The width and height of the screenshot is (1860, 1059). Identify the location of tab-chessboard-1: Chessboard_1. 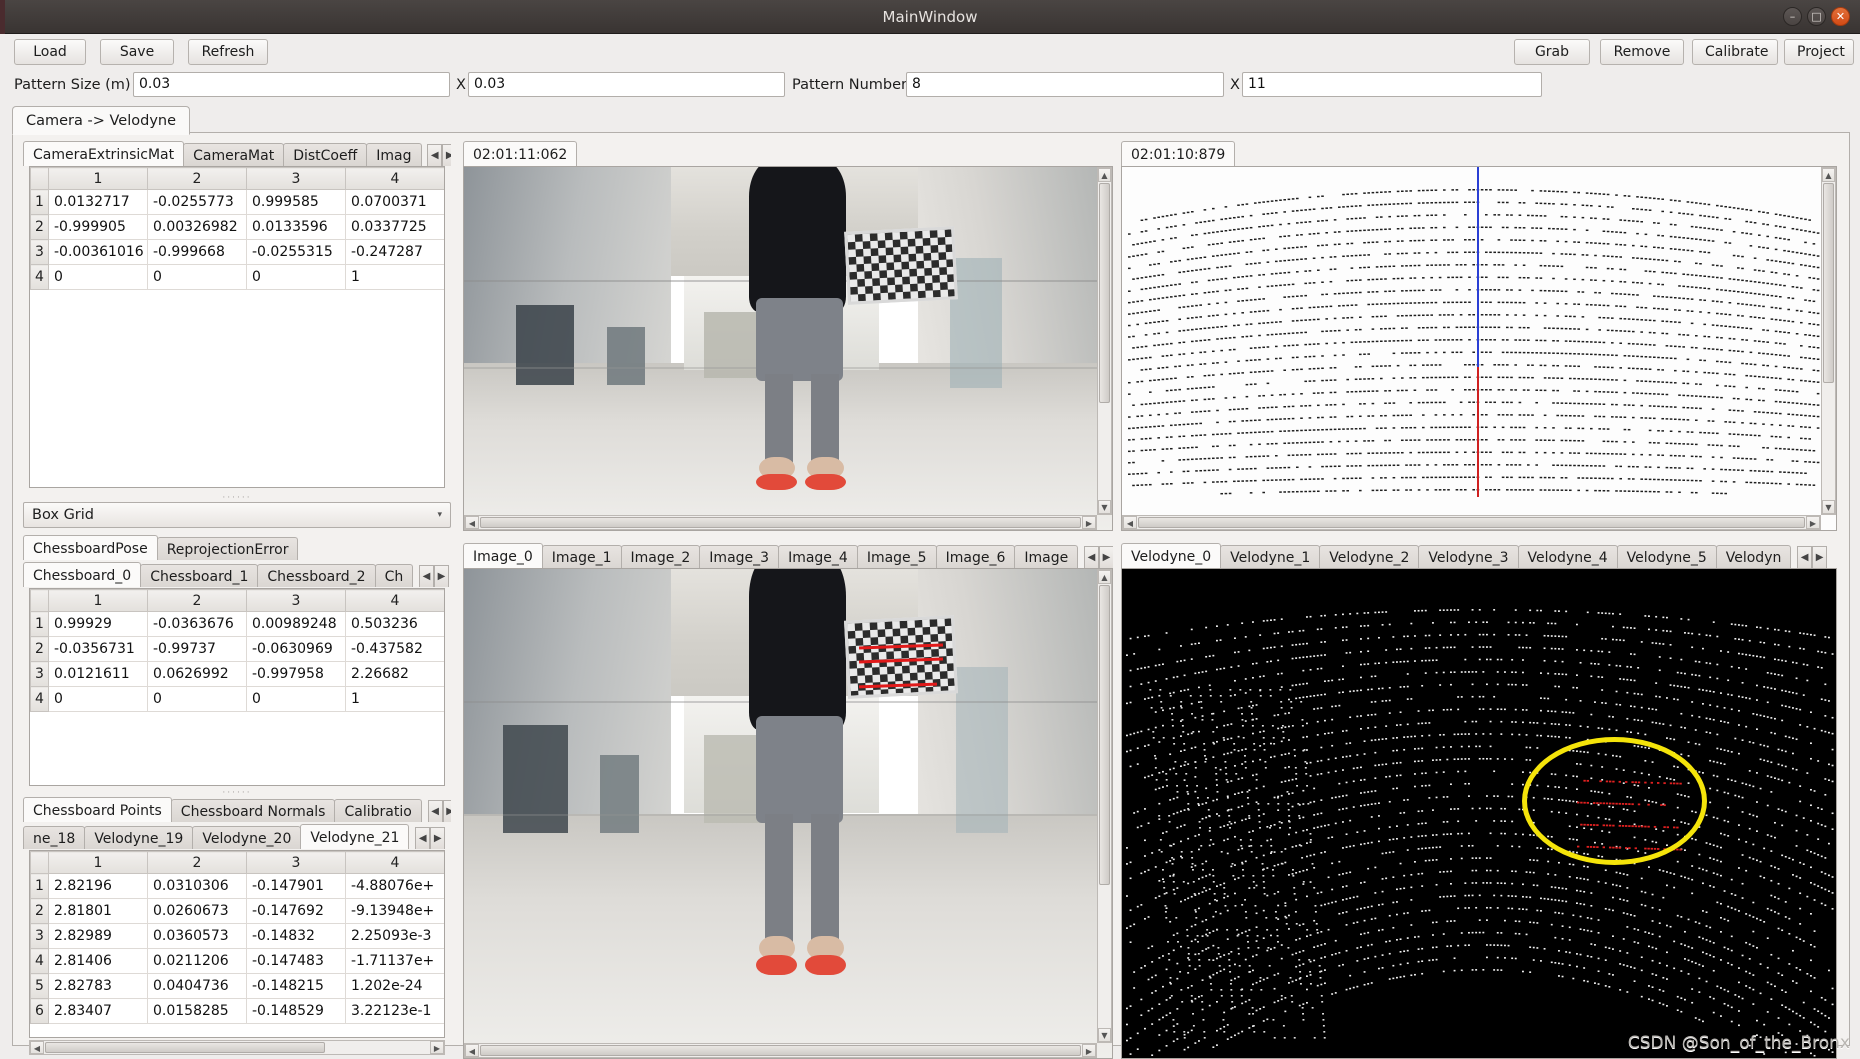
(199, 575).